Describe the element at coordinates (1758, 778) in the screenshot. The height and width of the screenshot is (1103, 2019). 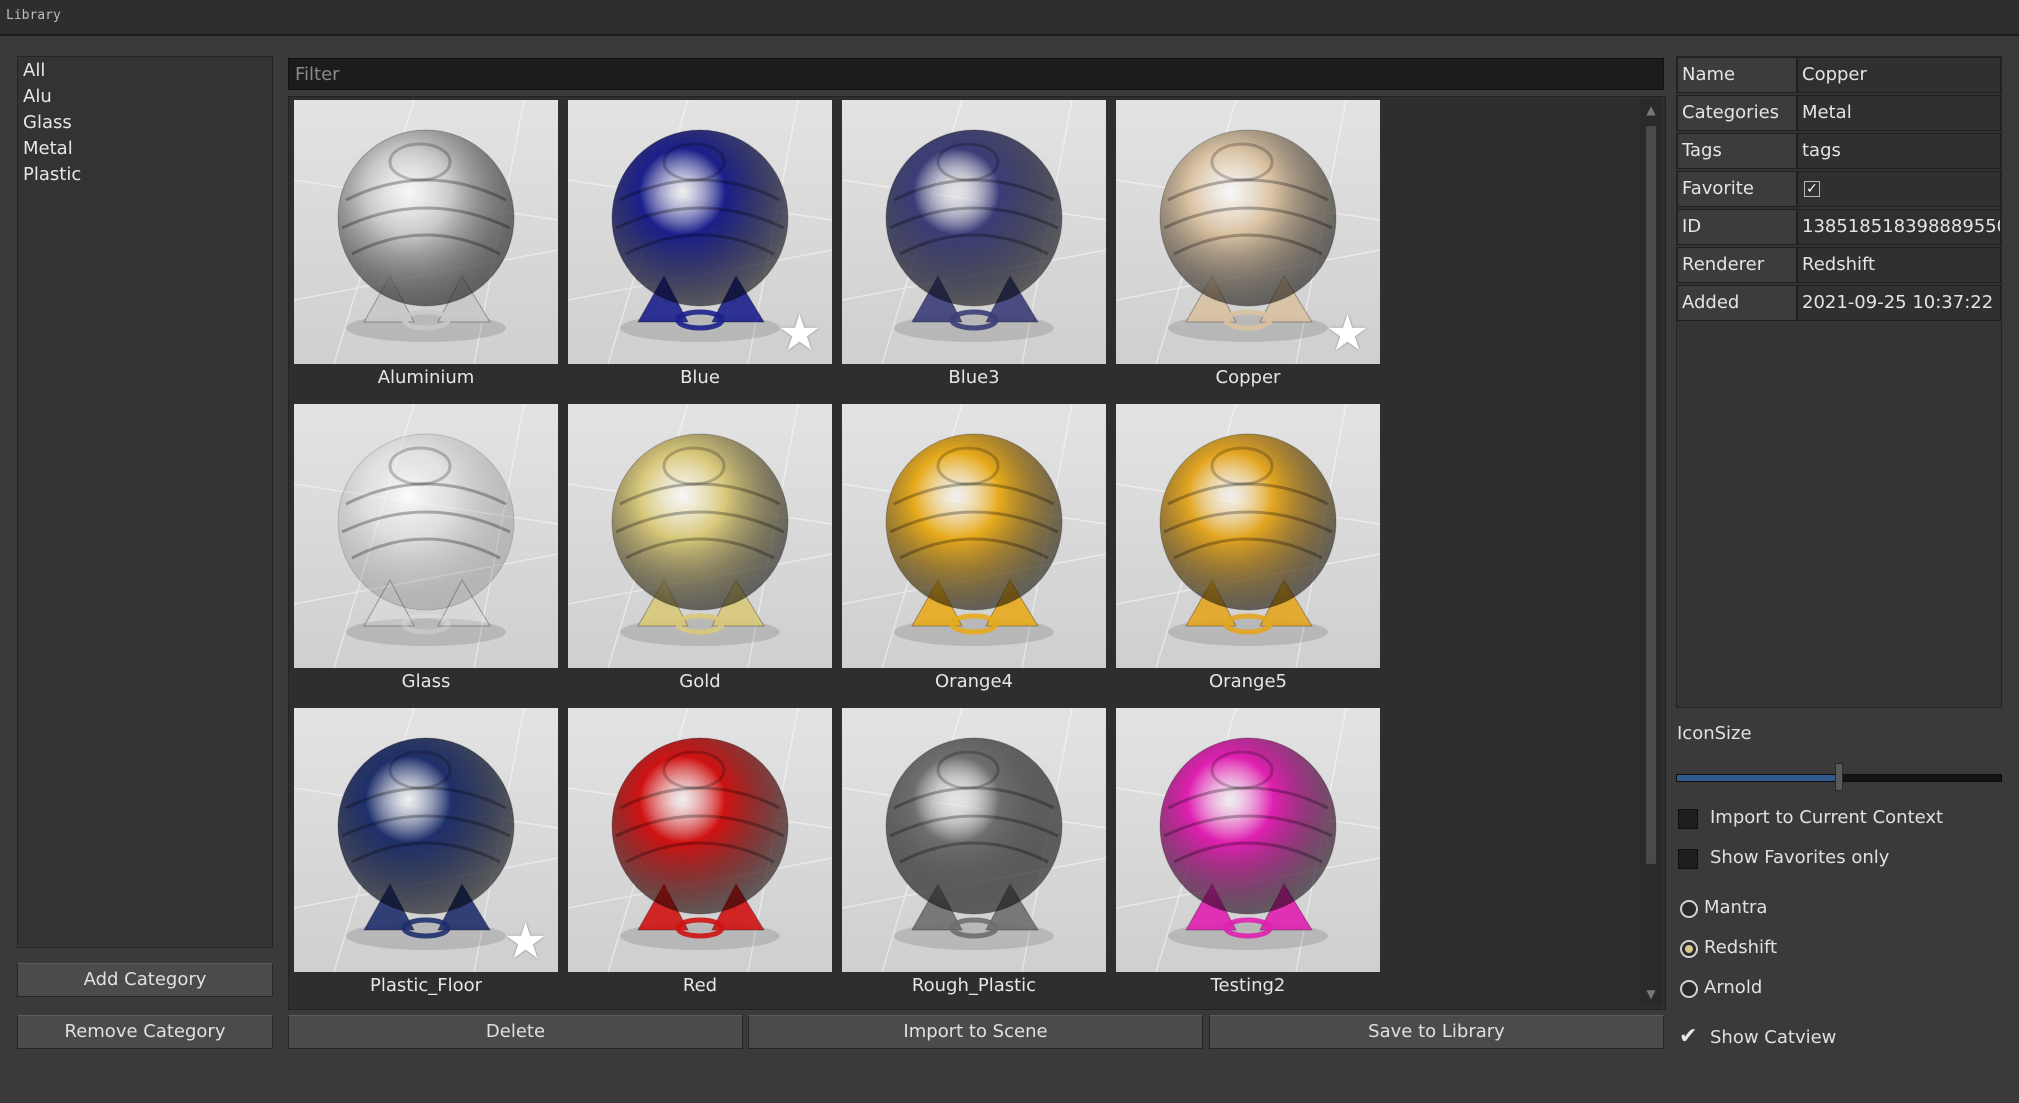
I see `slider-fill` at that location.